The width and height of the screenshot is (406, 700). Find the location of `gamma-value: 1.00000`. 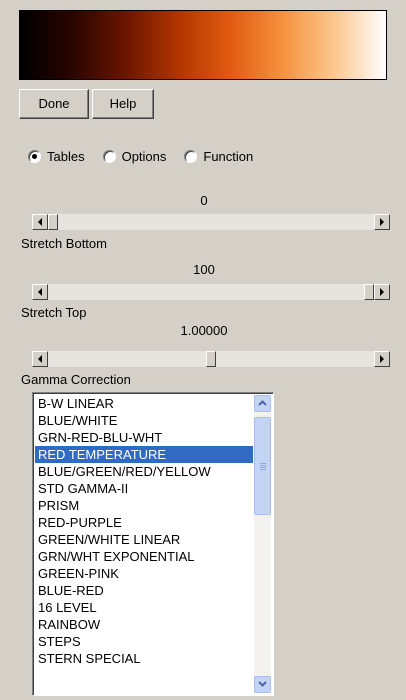

gamma-value: 1.00000 is located at coordinates (204, 330).